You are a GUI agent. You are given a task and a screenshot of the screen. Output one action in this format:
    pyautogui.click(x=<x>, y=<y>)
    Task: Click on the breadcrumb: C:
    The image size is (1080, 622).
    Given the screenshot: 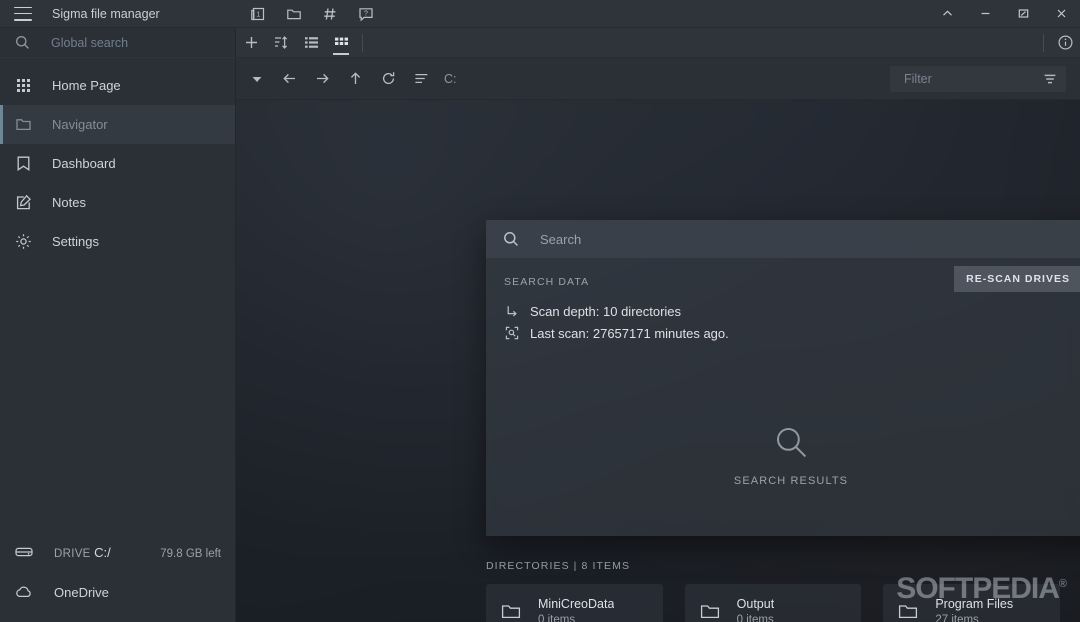 What is the action you would take?
    pyautogui.click(x=450, y=79)
    